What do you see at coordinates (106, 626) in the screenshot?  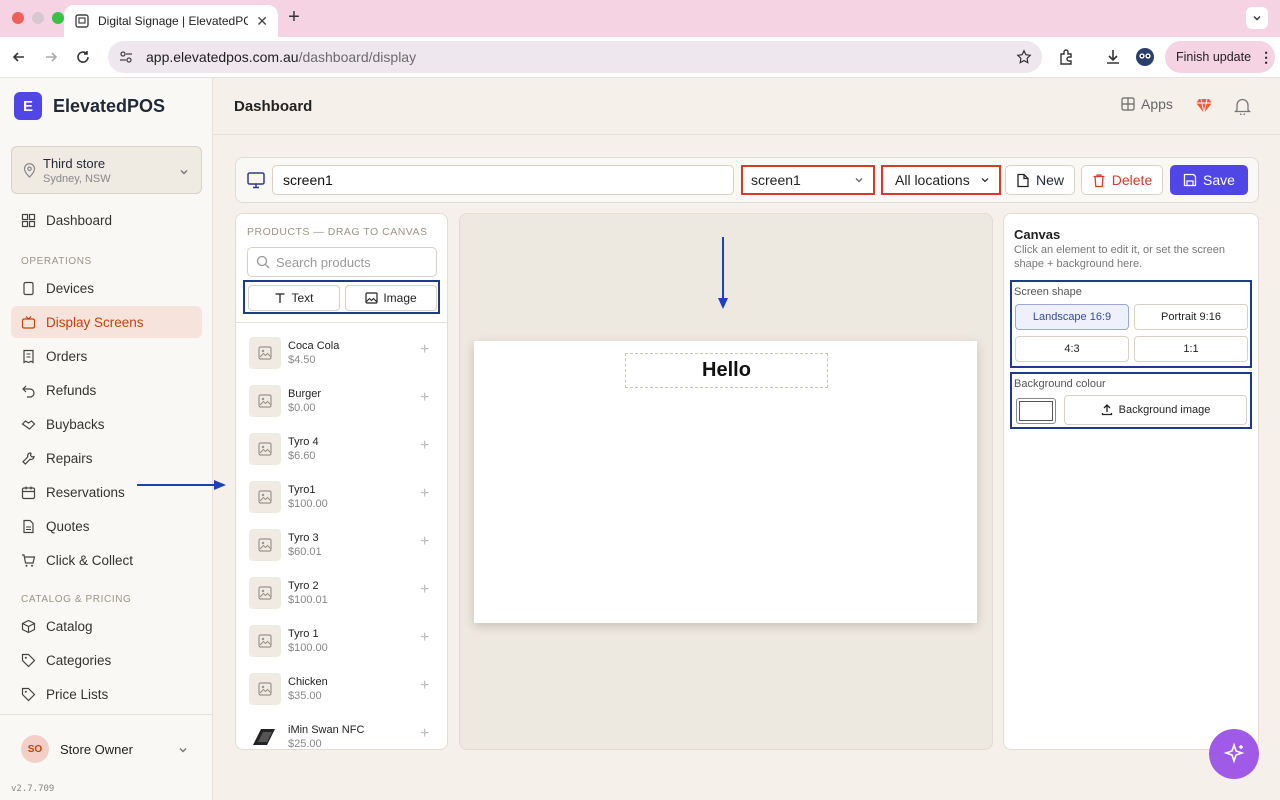 I see `sidebar-item-catalog: Catalog` at bounding box center [106, 626].